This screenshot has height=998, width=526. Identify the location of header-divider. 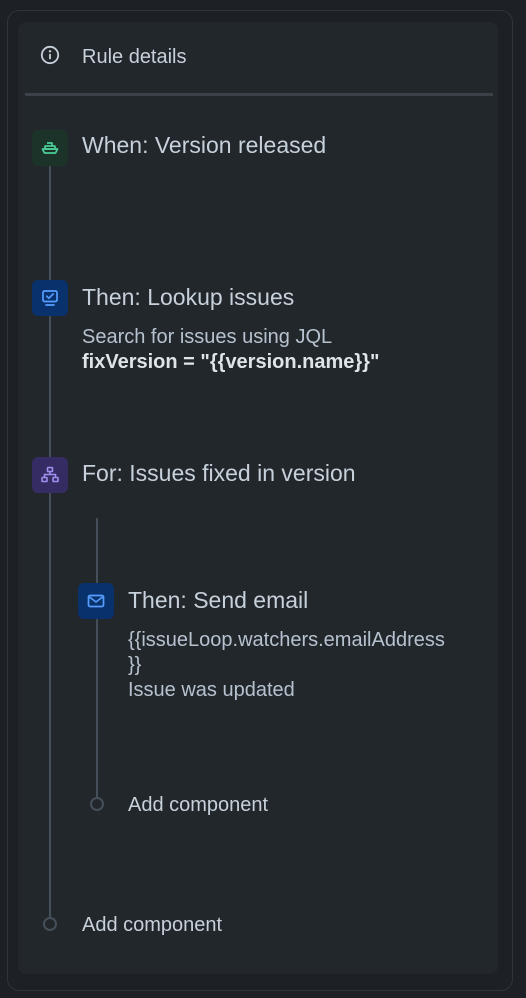
(259, 94).